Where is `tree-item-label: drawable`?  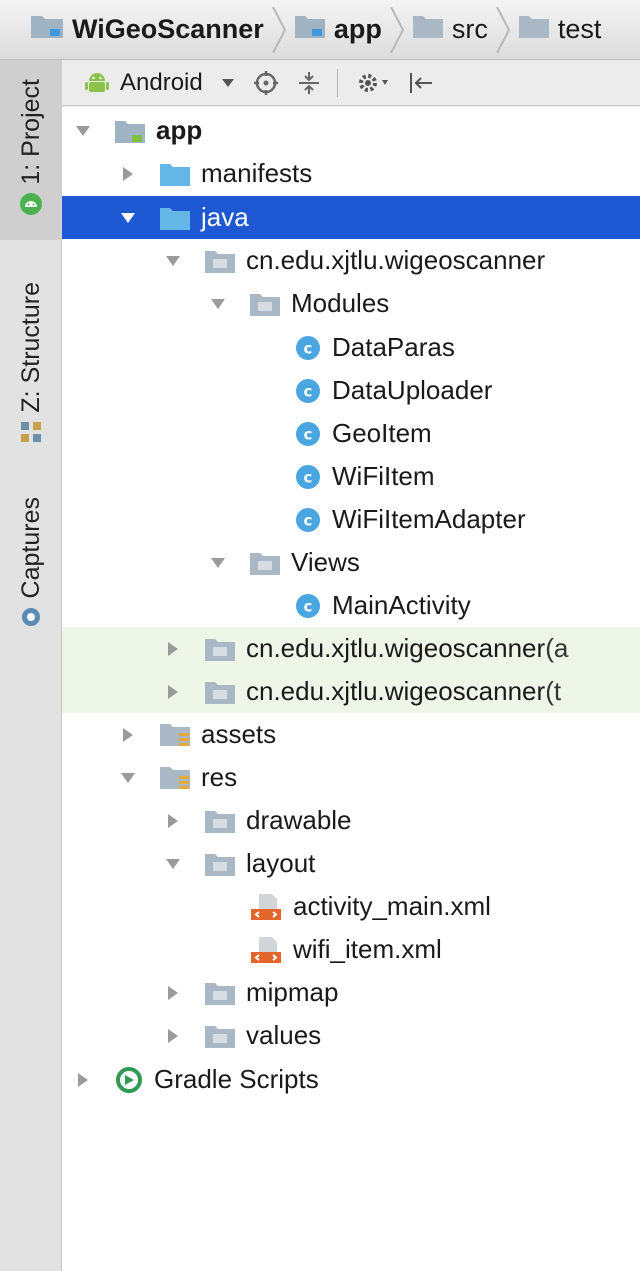
tree-item-label: drawable is located at coordinates (299, 820).